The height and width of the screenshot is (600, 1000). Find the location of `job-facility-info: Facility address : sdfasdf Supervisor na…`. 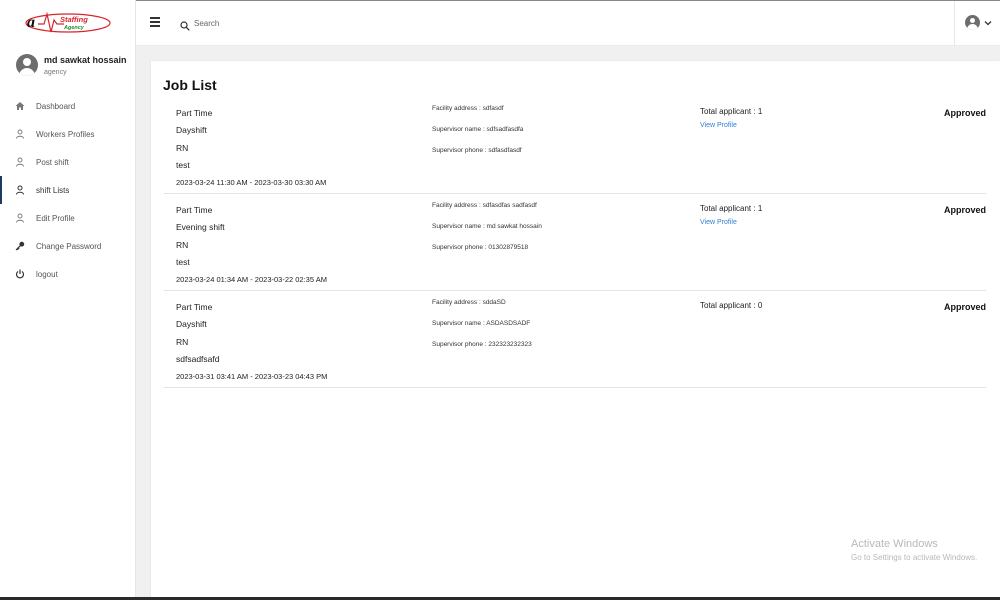

job-facility-info: Facility address : sdfasdf Supervisor na… is located at coordinates (477, 136).